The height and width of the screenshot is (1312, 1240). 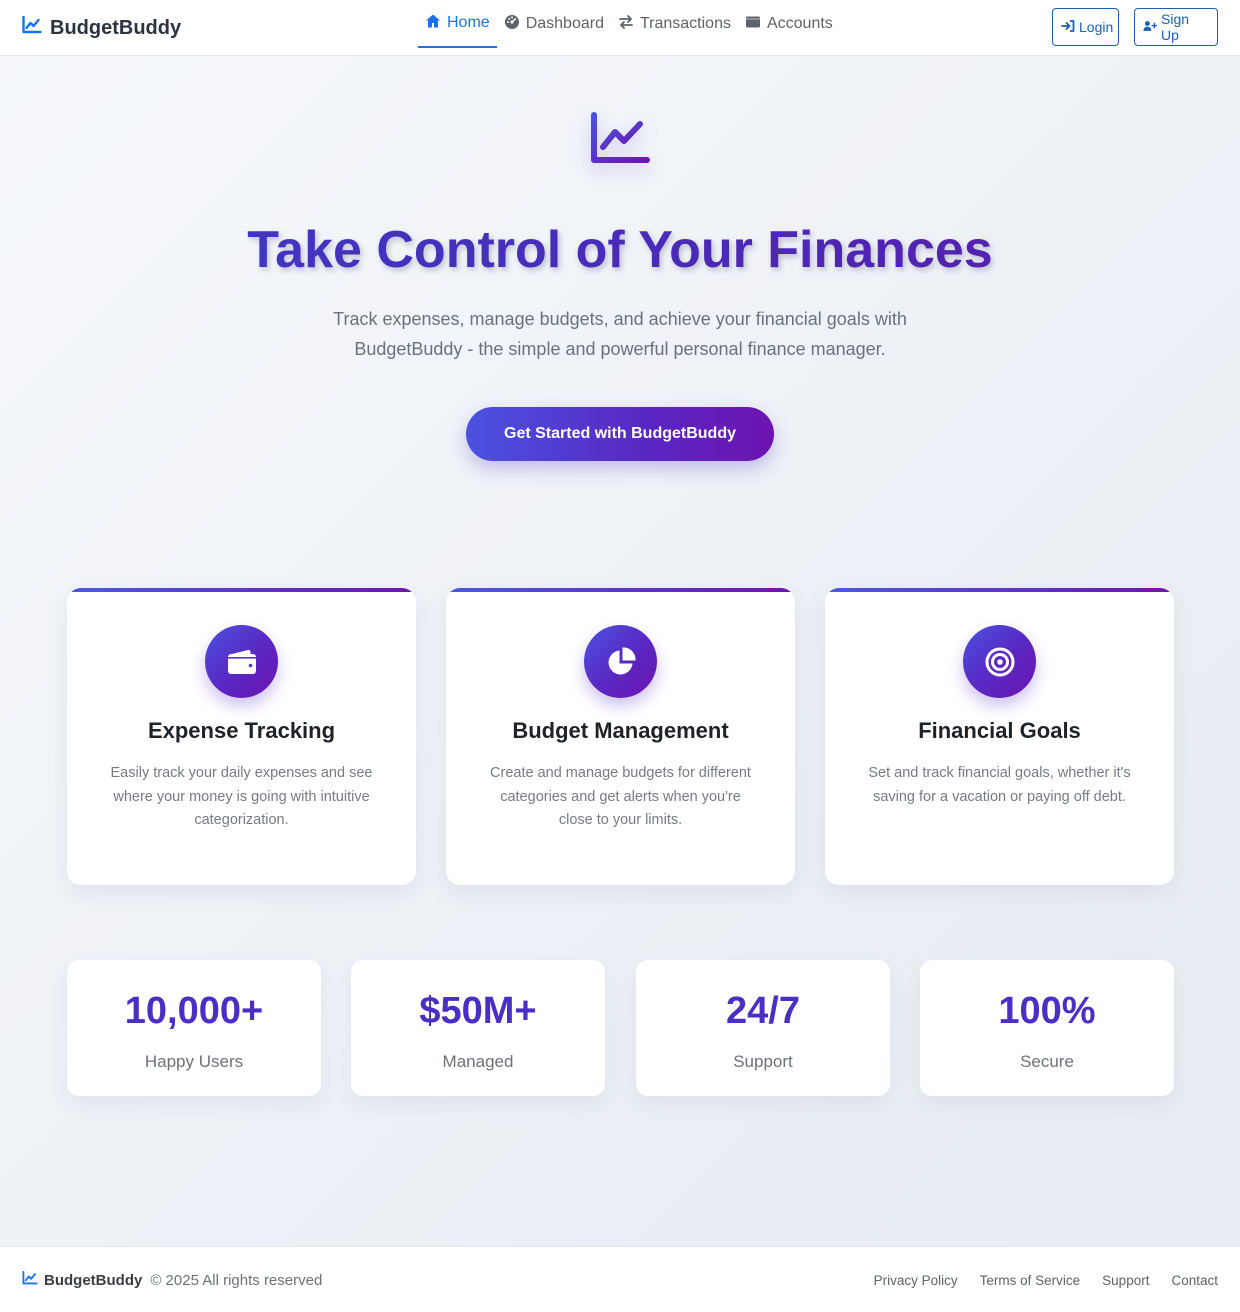 I want to click on login-button: Login, so click(x=1085, y=27).